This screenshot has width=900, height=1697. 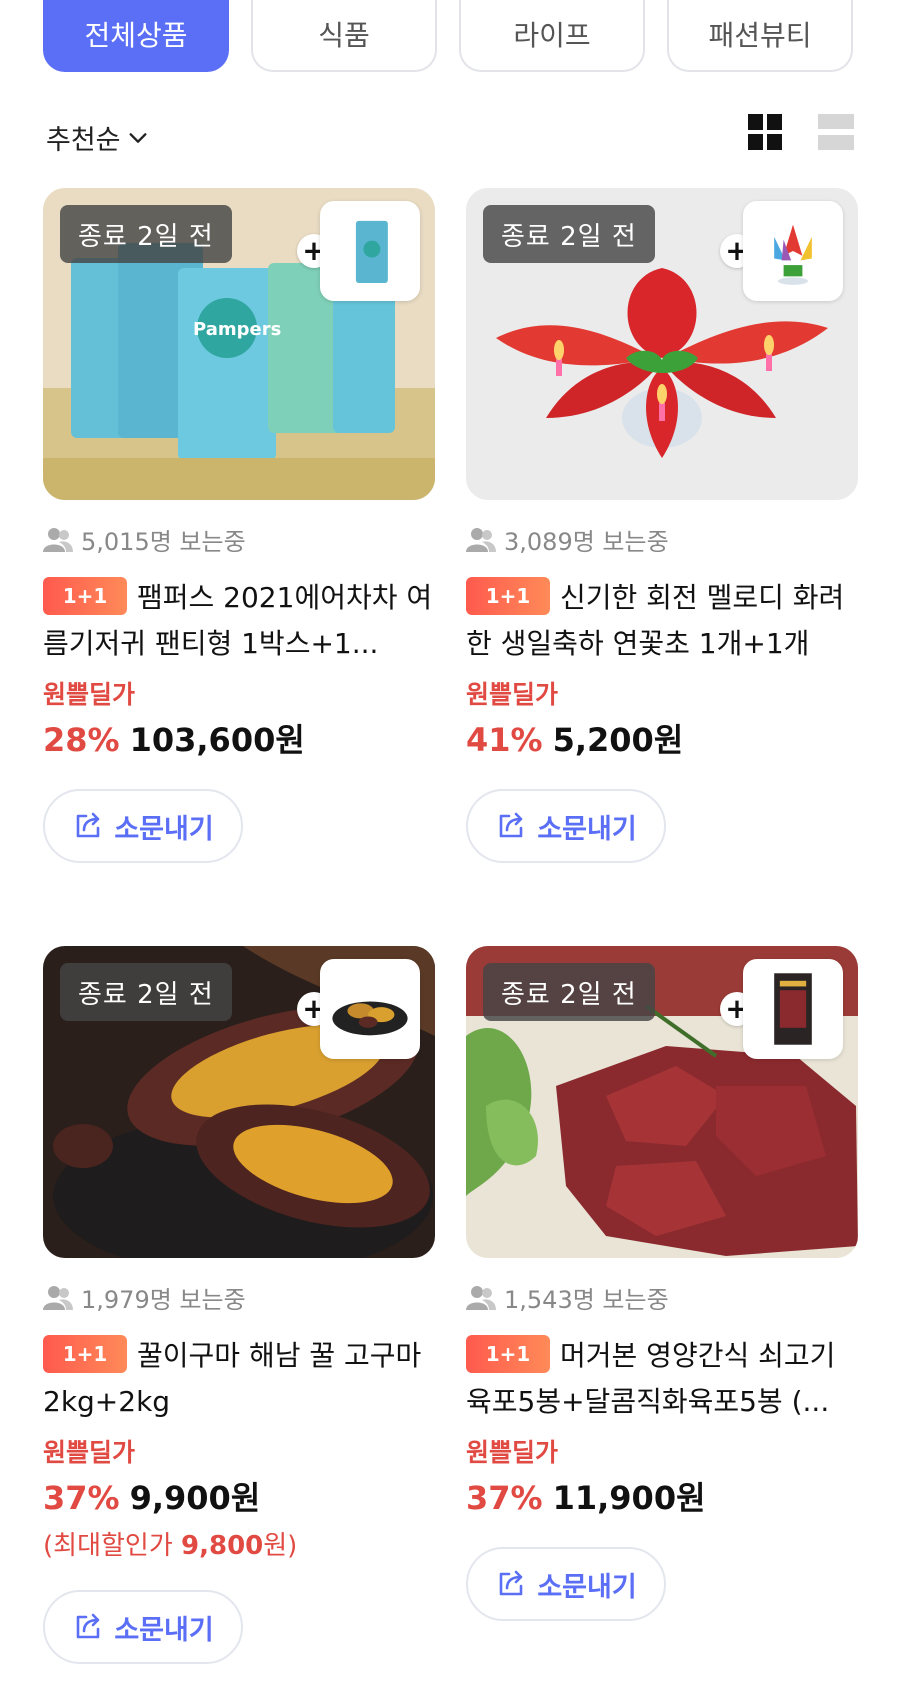 I want to click on viewer-count: 3,089명 보는중, so click(x=662, y=539).